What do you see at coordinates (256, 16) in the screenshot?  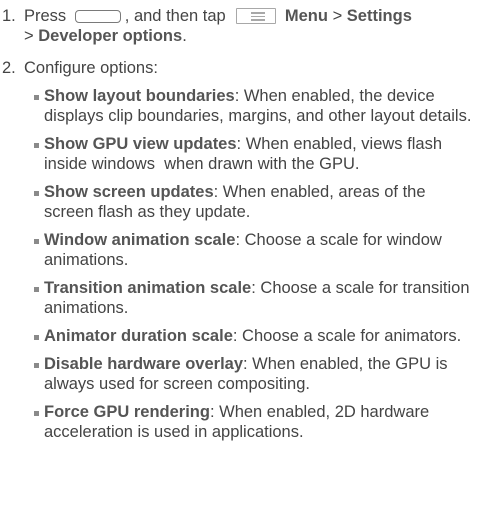 I see `menu-key-icon` at bounding box center [256, 16].